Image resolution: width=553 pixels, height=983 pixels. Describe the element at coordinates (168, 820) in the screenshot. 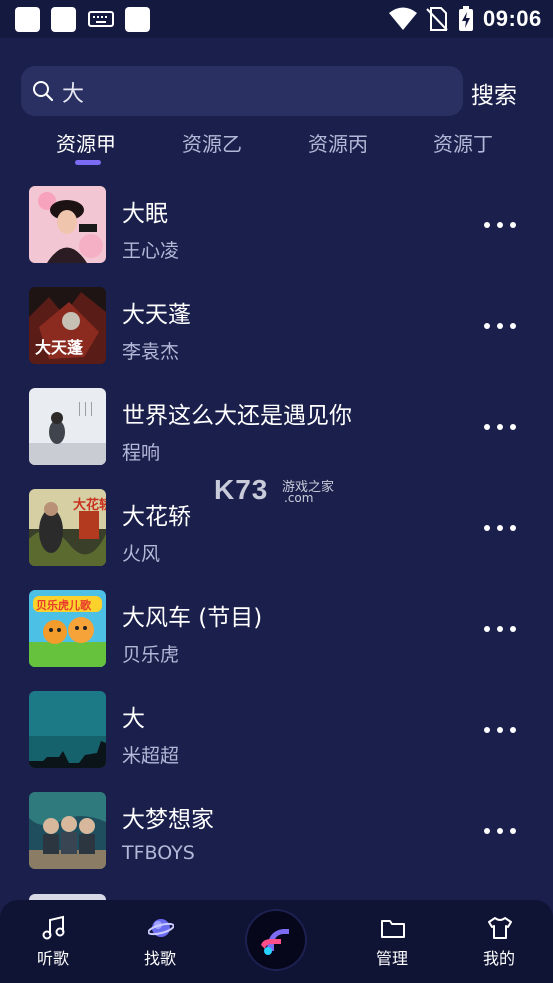

I see `song-title: 大梦想家` at that location.